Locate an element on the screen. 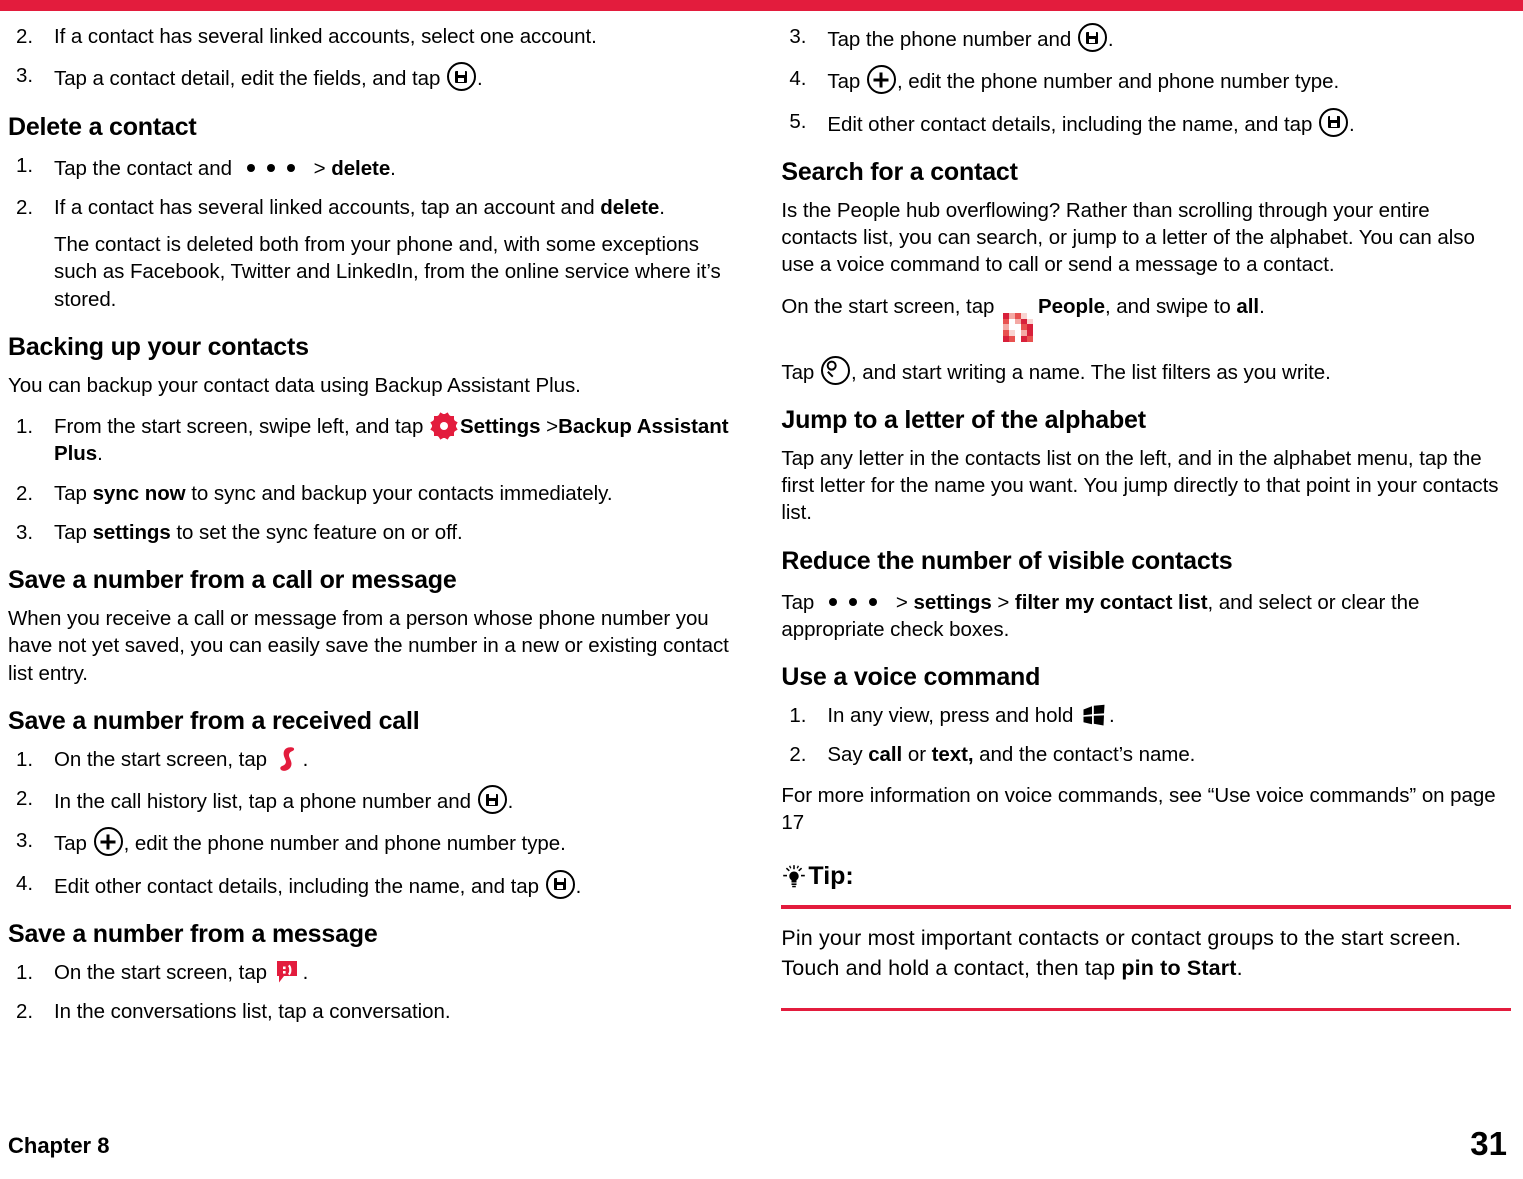  ui-term-sync-now: sync now is located at coordinates (139, 493).